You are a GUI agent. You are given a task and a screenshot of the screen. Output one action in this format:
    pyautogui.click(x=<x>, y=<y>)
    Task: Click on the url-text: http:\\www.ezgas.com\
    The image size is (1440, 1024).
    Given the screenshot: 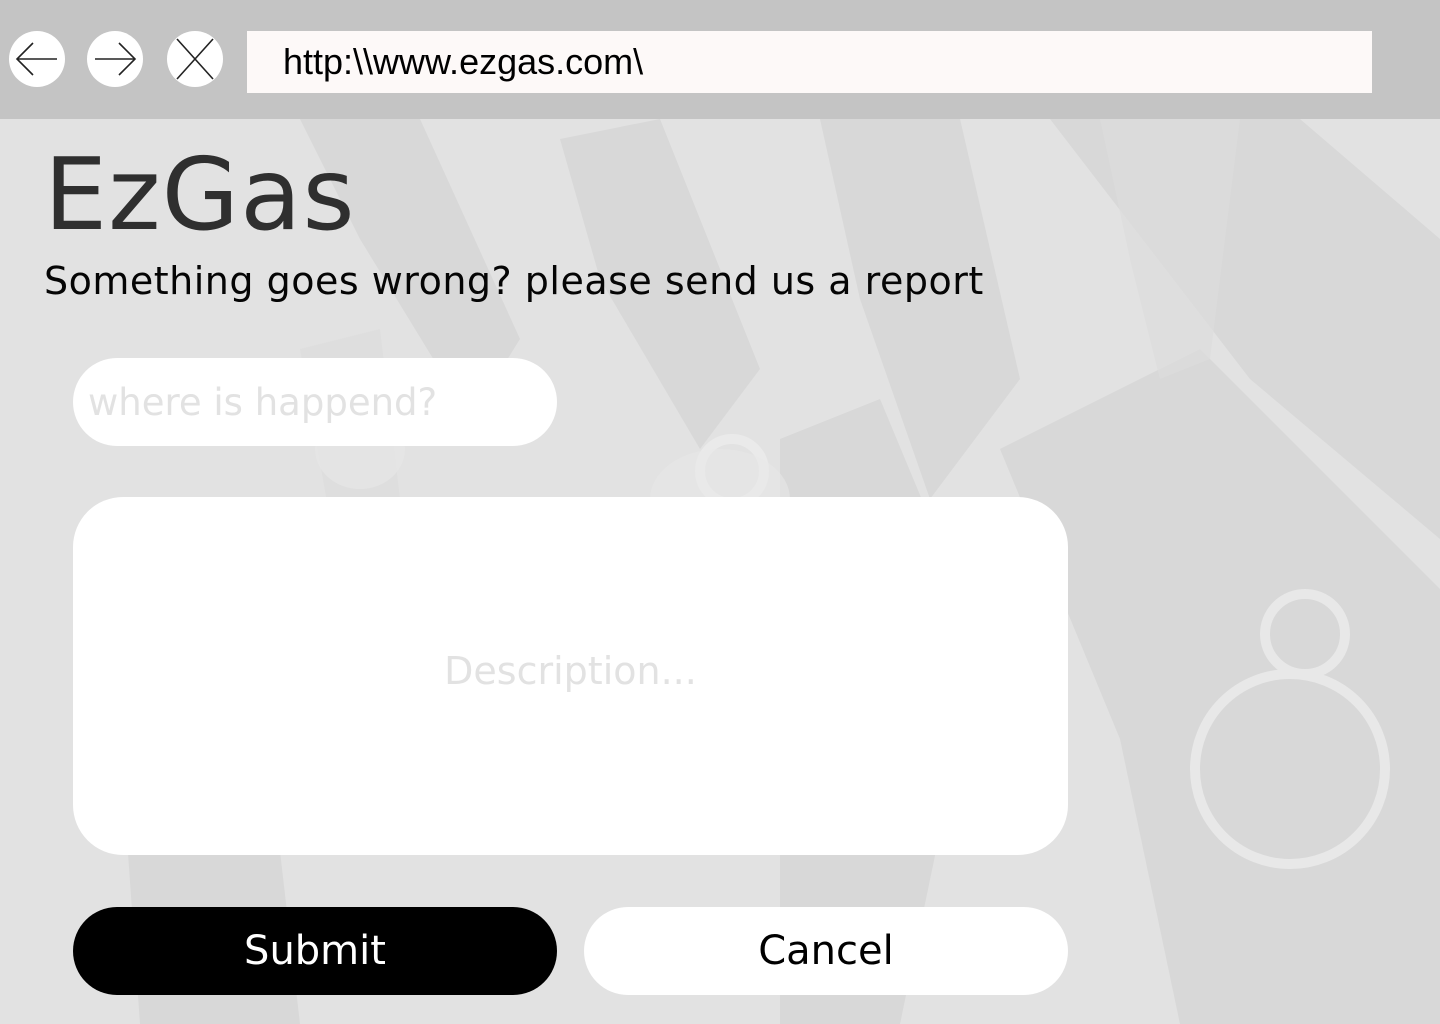 What is the action you would take?
    pyautogui.click(x=463, y=61)
    